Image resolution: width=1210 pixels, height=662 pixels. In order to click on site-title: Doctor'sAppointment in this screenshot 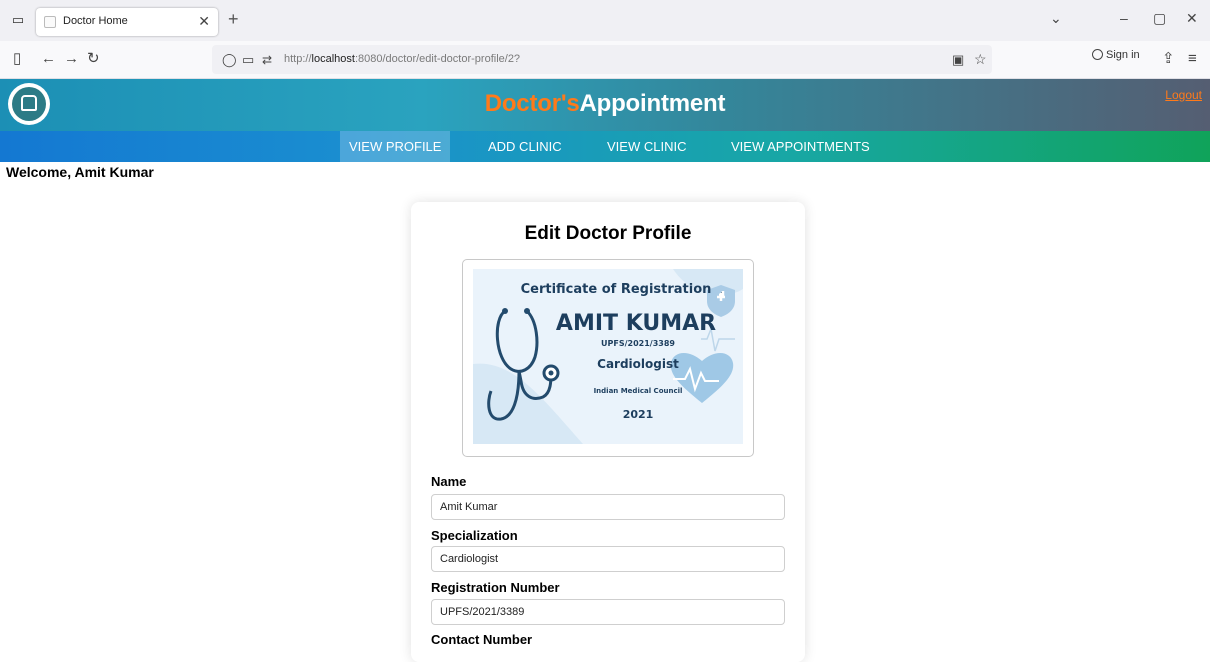, I will do `click(605, 103)`.